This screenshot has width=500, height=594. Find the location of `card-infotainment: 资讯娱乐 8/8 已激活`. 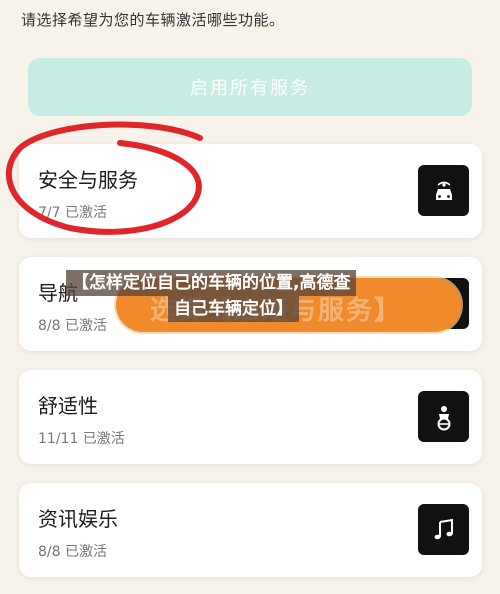

card-infotainment: 资讯娱乐 8/8 已激活 is located at coordinates (250, 530).